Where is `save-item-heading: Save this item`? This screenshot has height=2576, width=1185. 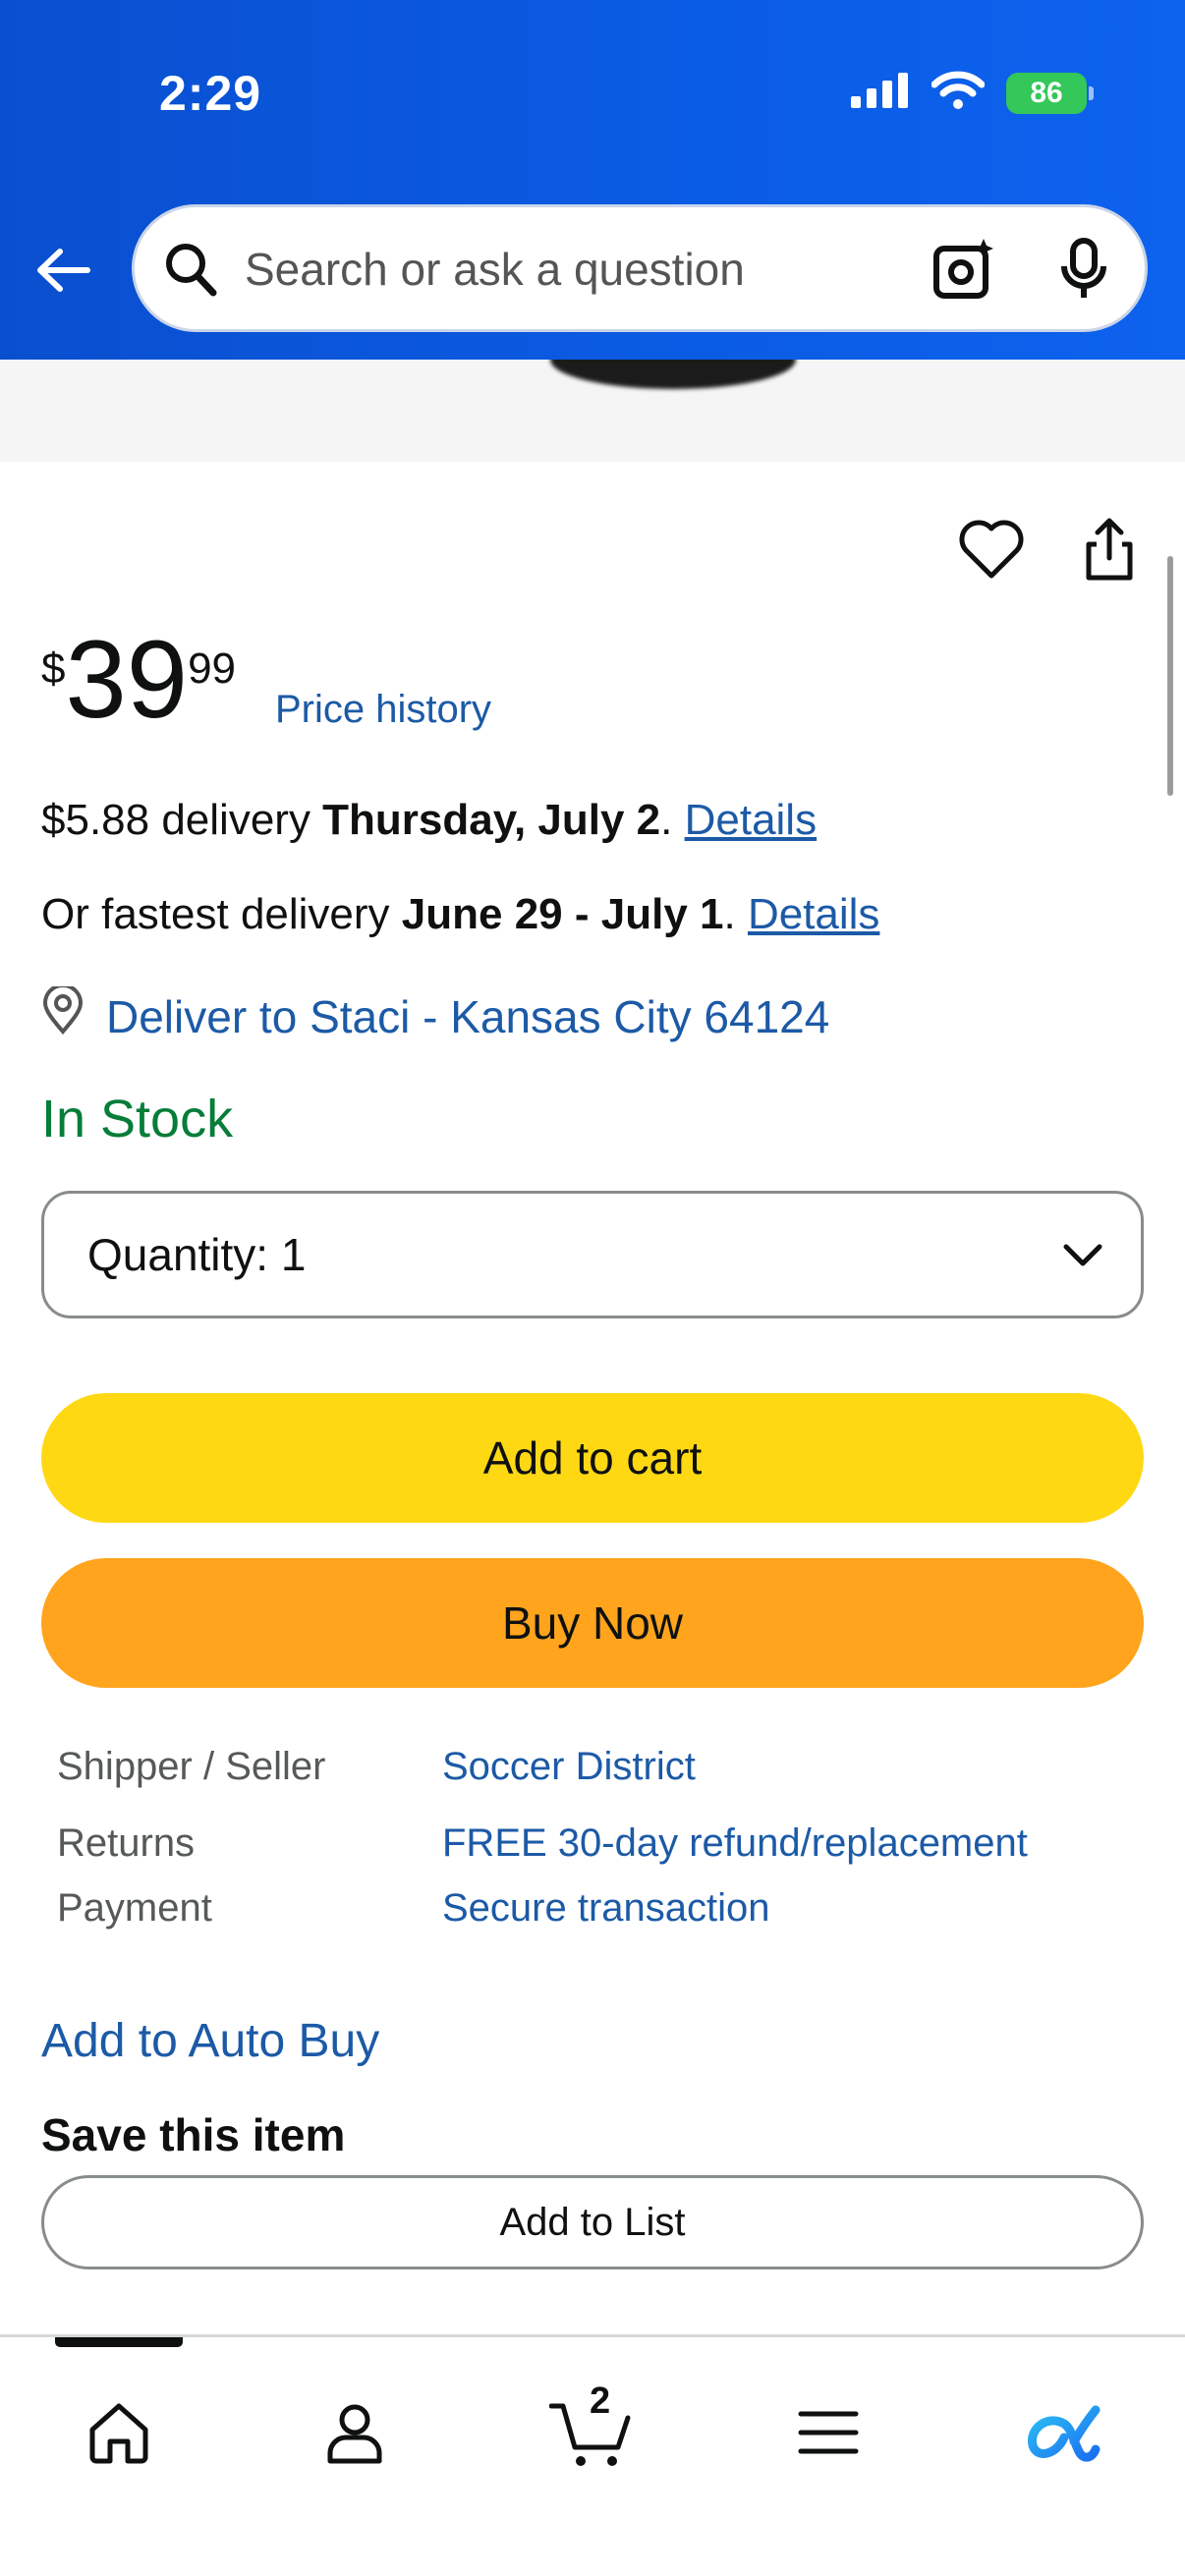
save-item-heading: Save this item is located at coordinates (194, 2134).